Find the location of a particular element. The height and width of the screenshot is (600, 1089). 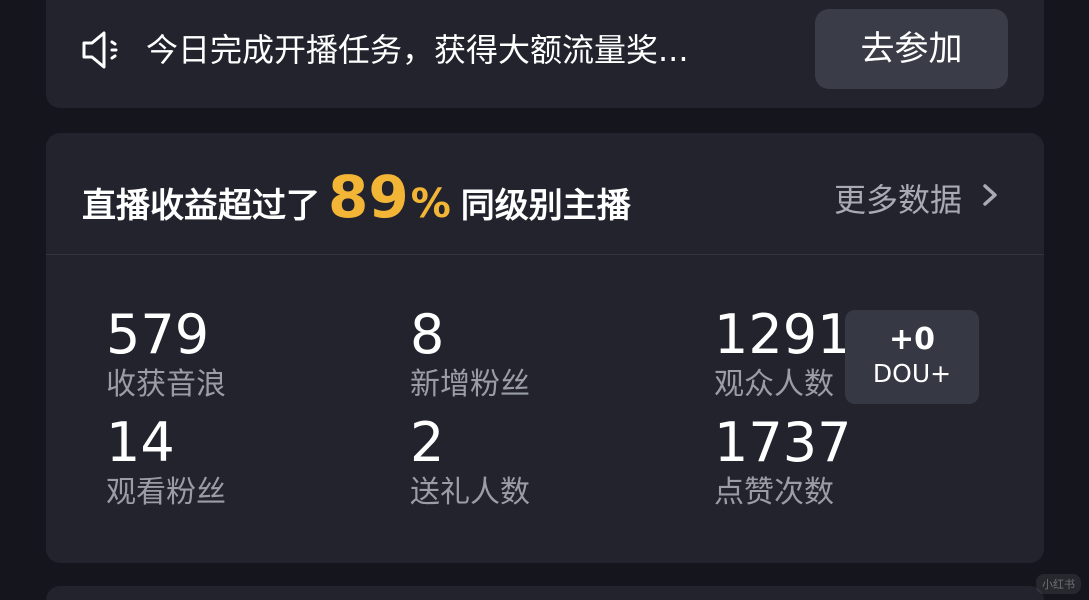

watermark: 小红书 is located at coordinates (1058, 584).